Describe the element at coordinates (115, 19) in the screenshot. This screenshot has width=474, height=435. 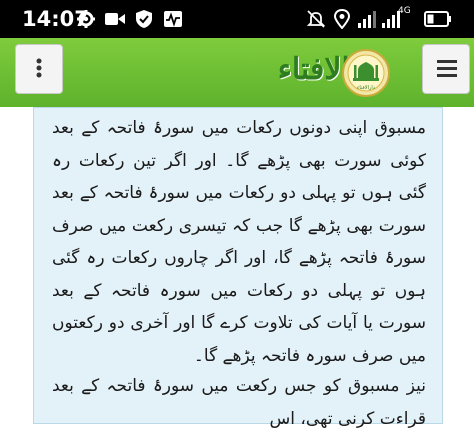
I see `video-icon` at that location.